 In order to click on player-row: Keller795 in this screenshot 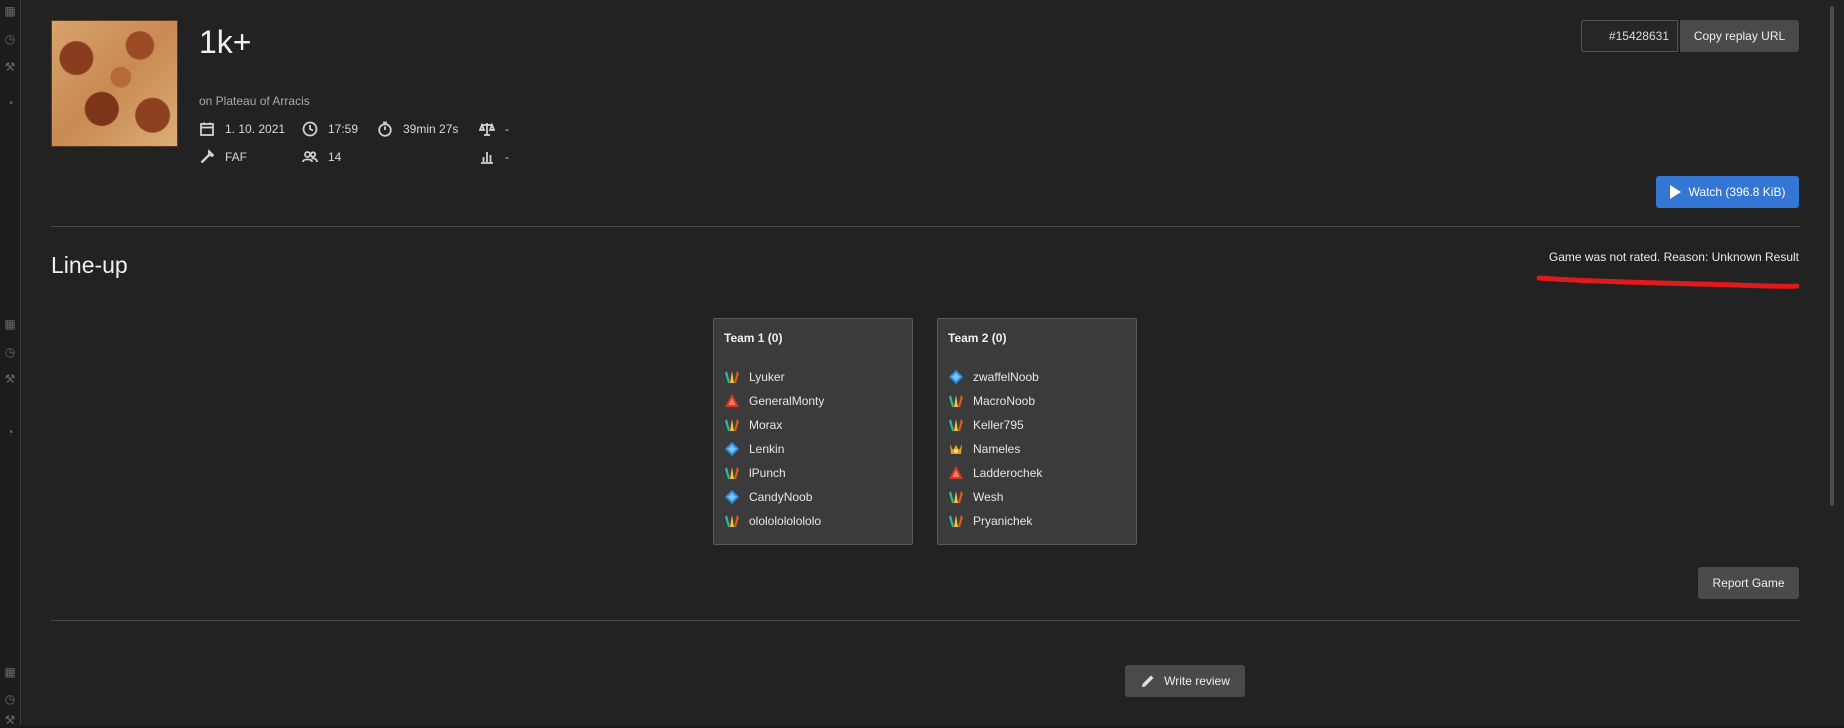, I will do `click(1037, 425)`.